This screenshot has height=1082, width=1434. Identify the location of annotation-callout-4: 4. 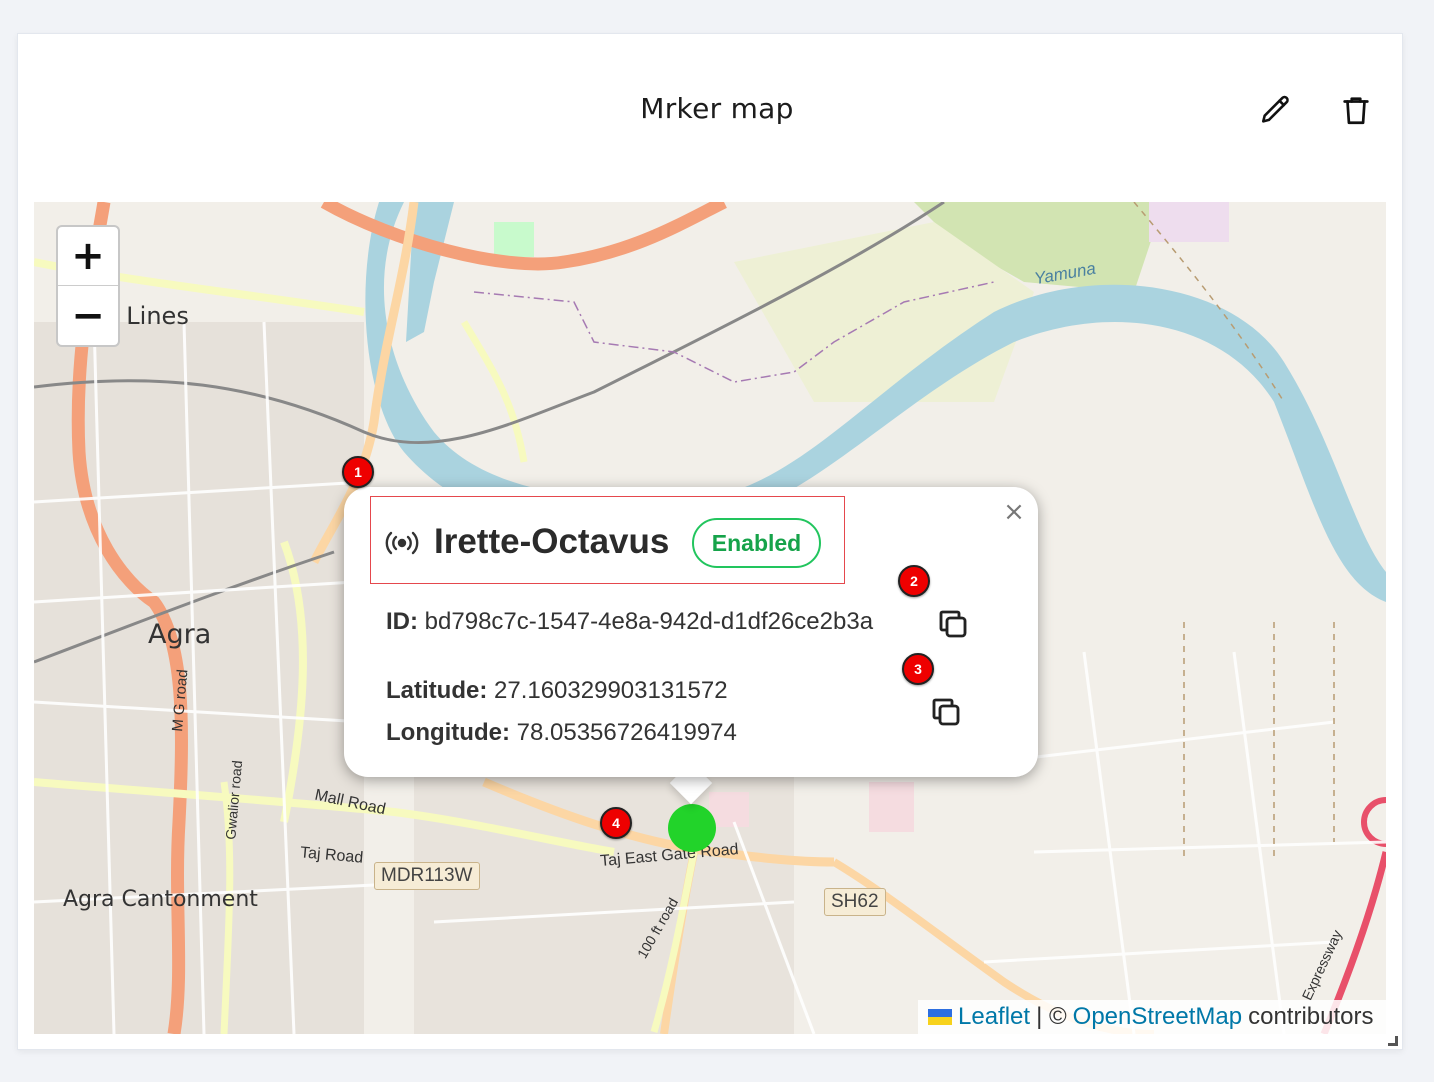
(616, 823).